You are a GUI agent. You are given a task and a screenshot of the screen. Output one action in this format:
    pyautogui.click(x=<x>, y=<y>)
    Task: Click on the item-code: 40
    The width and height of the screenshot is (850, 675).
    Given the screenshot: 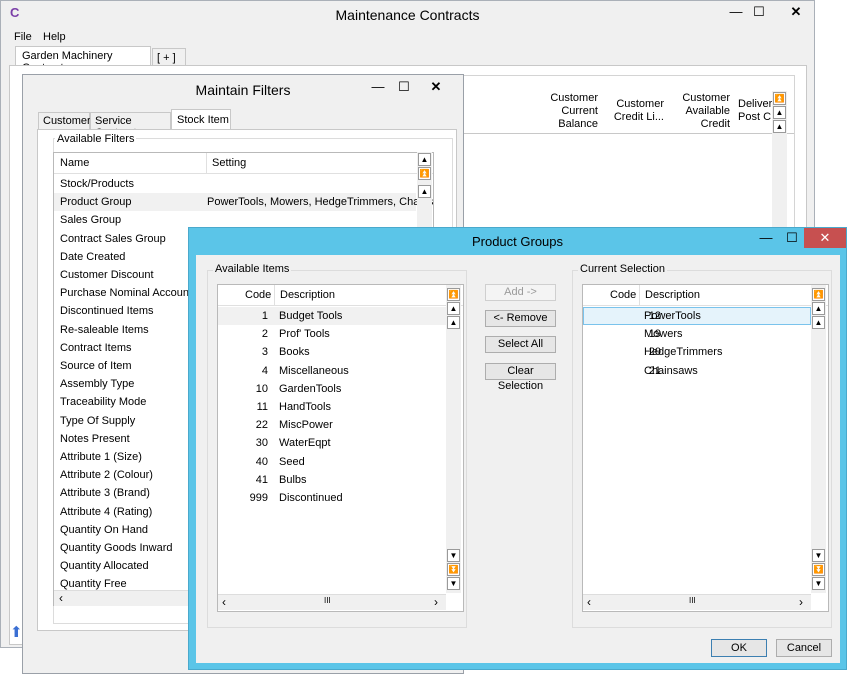 What is the action you would take?
    pyautogui.click(x=261, y=461)
    